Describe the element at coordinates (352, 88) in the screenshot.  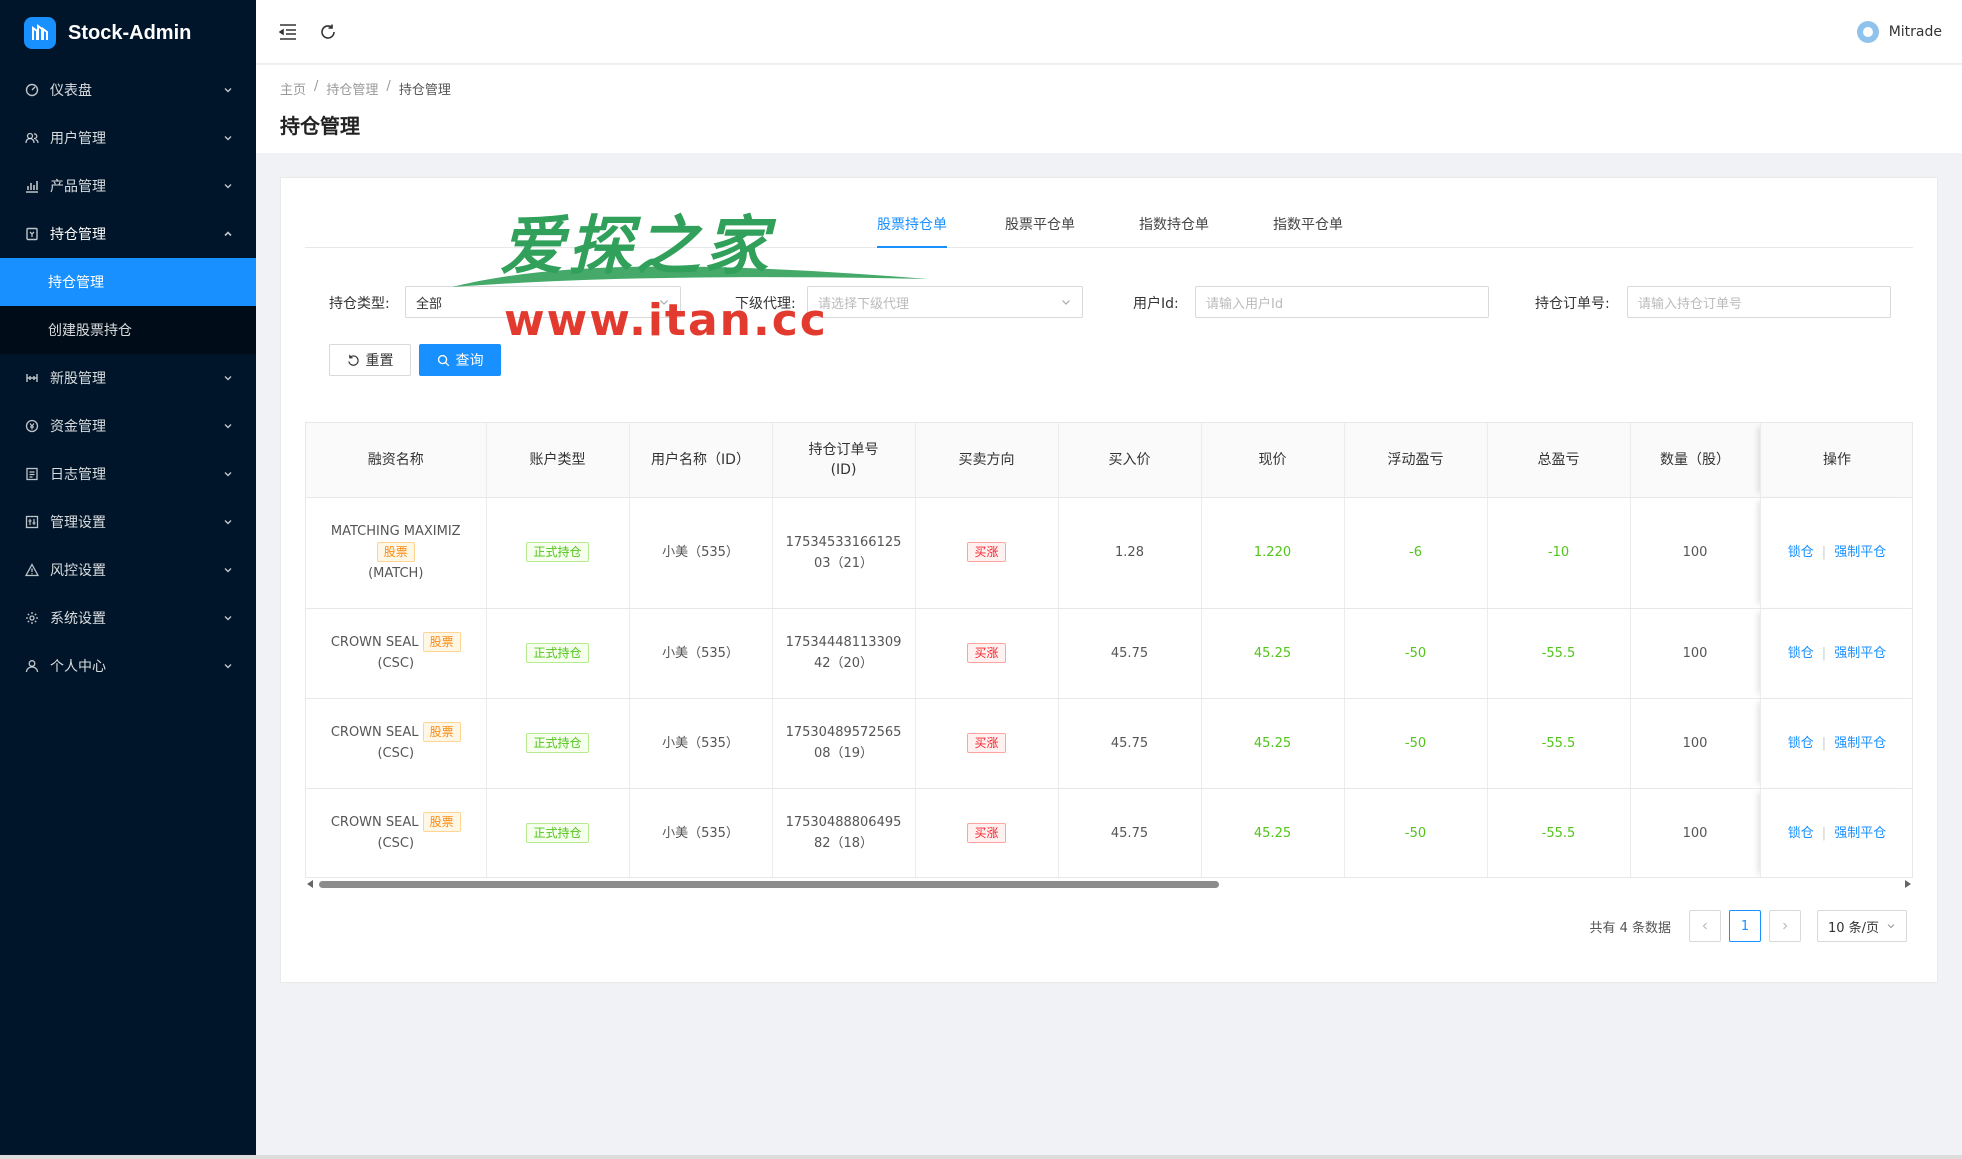
I see `breadcrumb-section: 持仓管理` at that location.